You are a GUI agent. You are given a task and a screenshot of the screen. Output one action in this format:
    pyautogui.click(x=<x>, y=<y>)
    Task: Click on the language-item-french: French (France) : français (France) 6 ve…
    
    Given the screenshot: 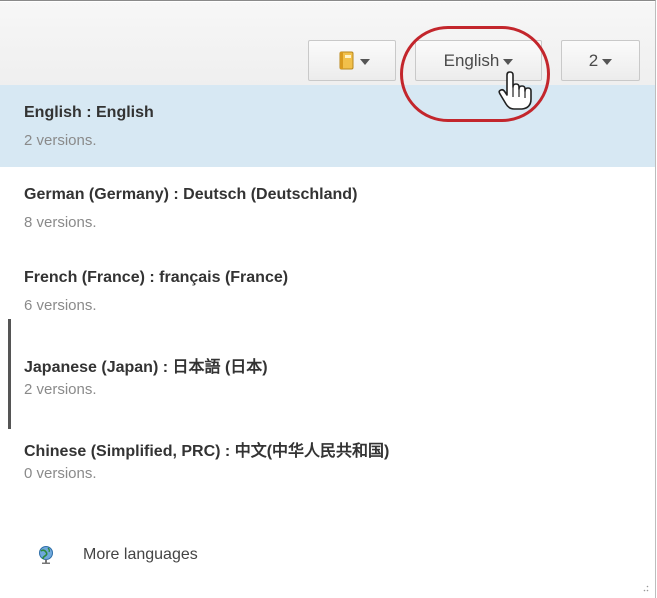 What is the action you would take?
    pyautogui.click(x=327, y=293)
    